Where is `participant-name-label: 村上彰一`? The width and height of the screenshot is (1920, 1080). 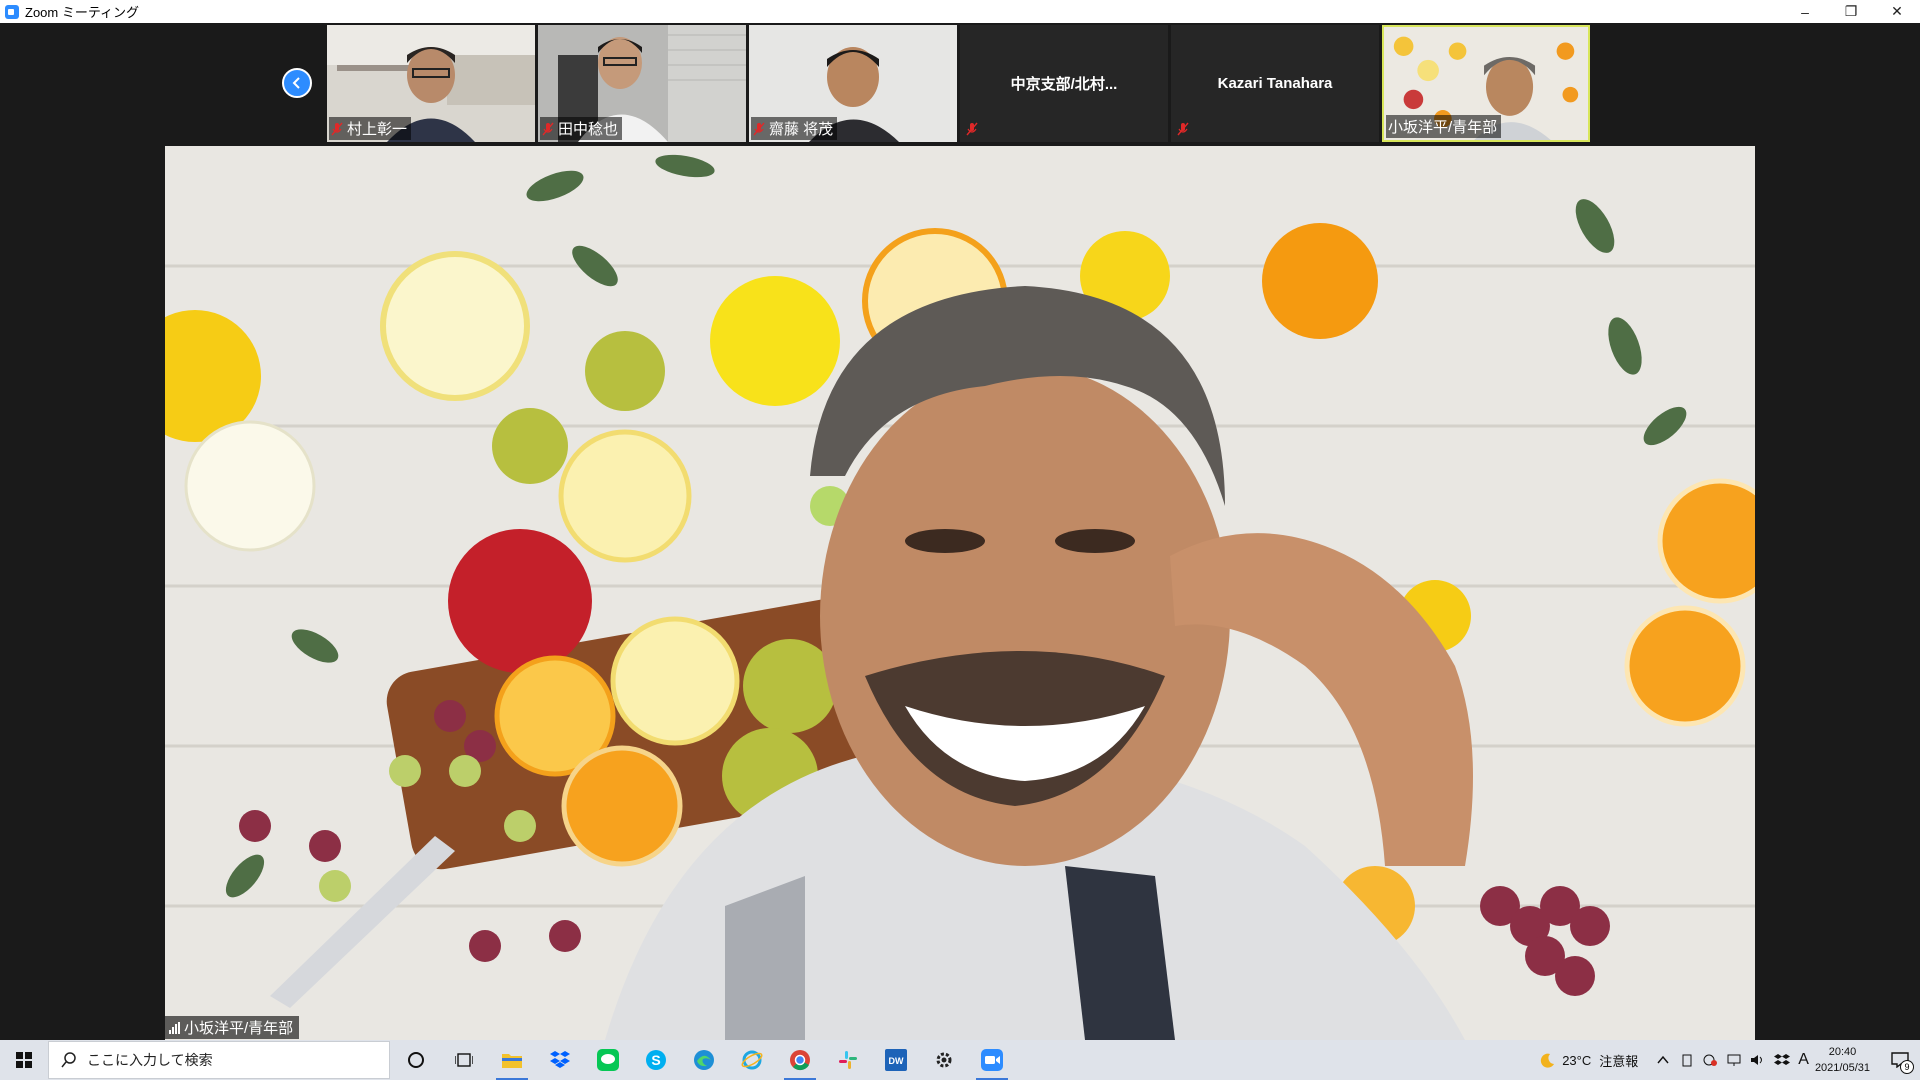
participant-name-label: 村上彰一 is located at coordinates (370, 128).